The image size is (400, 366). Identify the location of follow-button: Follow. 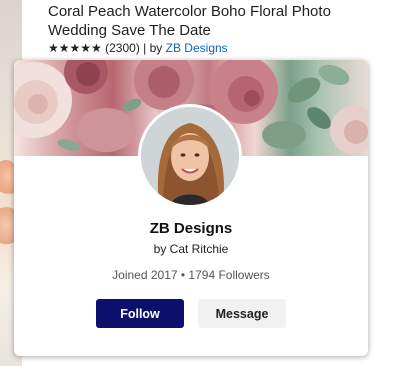
(140, 313).